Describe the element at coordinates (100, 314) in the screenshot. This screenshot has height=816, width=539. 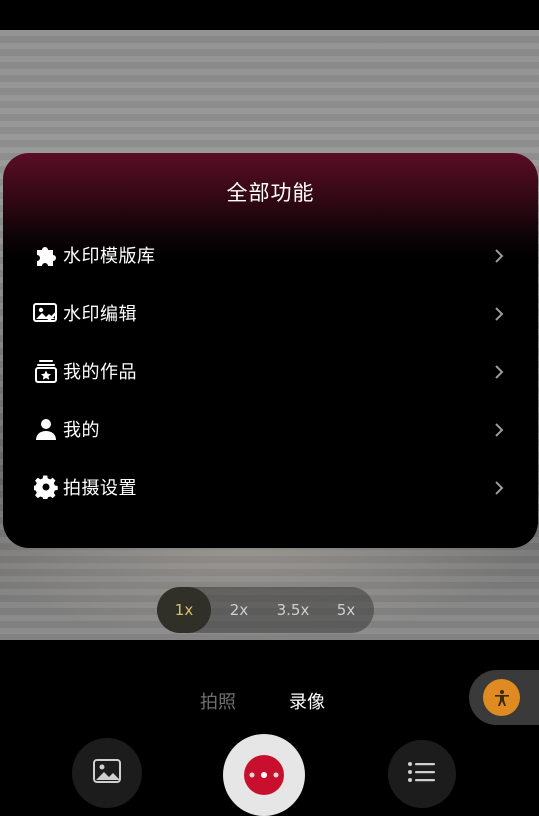
I see `menu-item-label: 水印编辑` at that location.